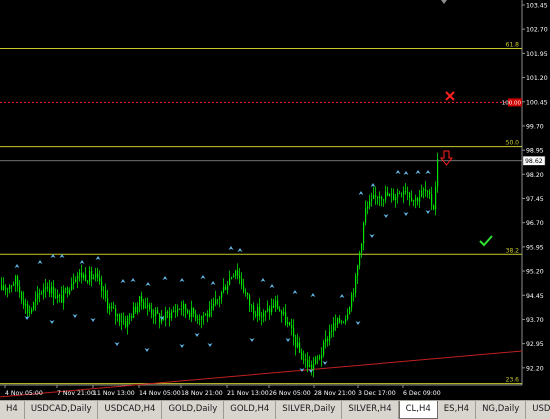 The image size is (550, 419). Describe the element at coordinates (535, 223) in the screenshot. I see `price-tick-label: 96.70` at that location.